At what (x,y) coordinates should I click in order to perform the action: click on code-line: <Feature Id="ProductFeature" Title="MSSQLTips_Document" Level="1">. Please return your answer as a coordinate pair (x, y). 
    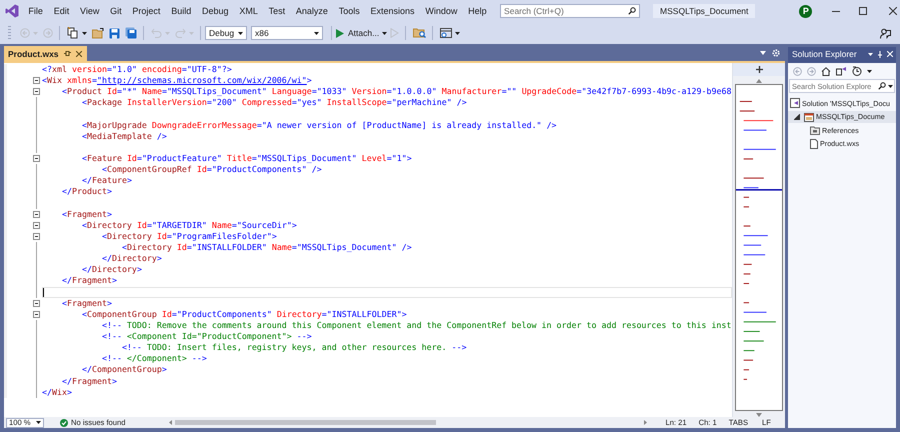
    Looking at the image, I should click on (246, 158).